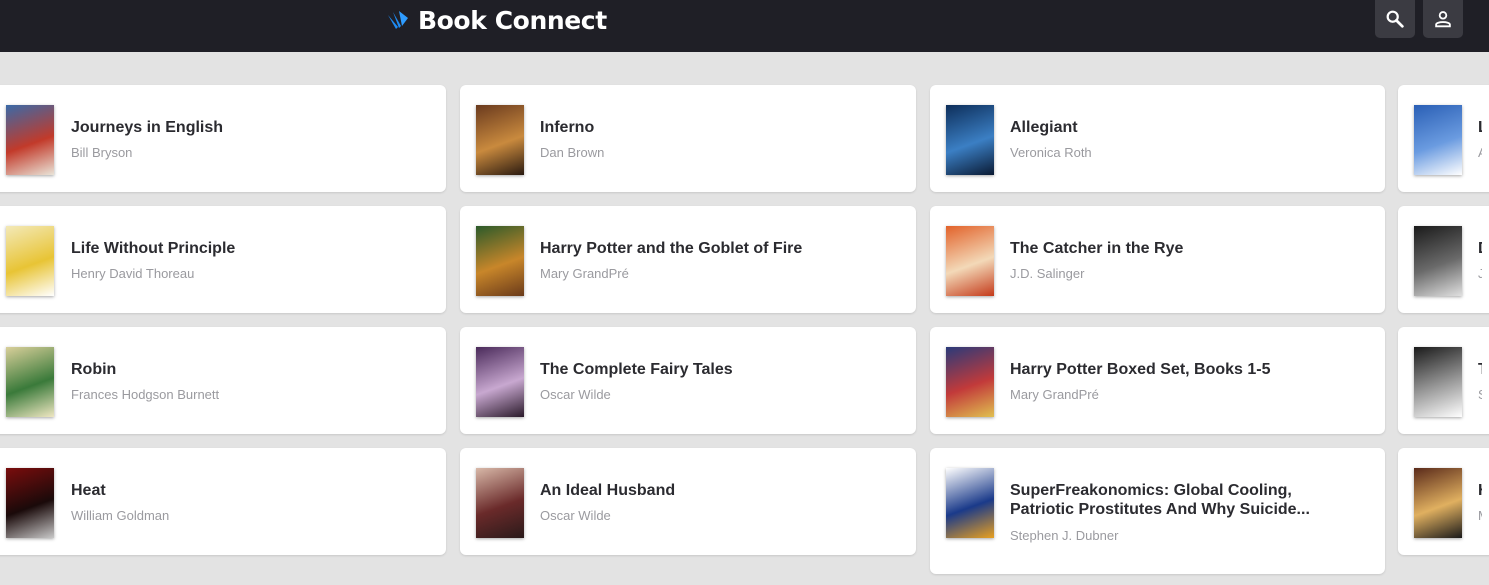  I want to click on book-title: H, so click(1480, 490).